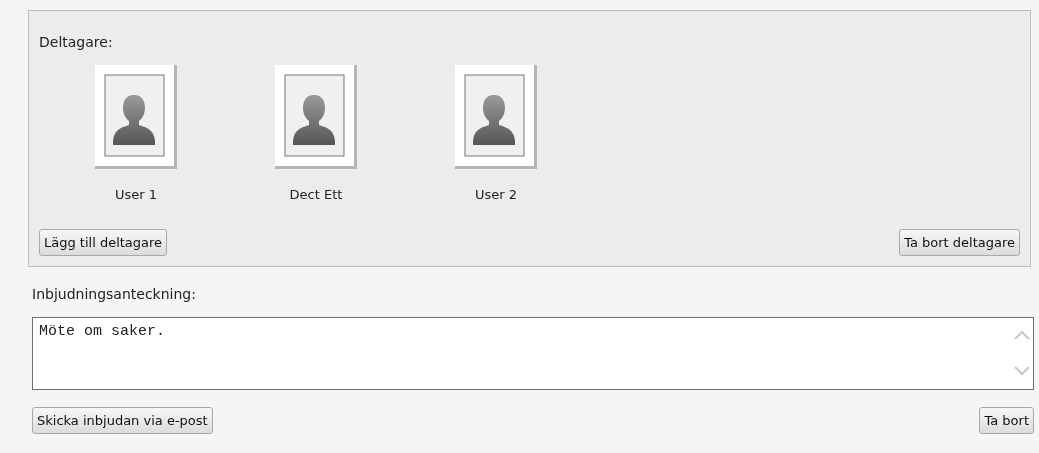  What do you see at coordinates (316, 194) in the screenshot?
I see `participant-name: Dect Ett` at bounding box center [316, 194].